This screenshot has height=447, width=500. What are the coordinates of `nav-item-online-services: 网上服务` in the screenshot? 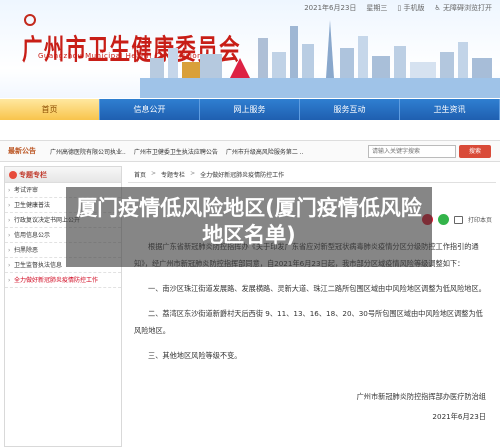 It's located at (250, 109).